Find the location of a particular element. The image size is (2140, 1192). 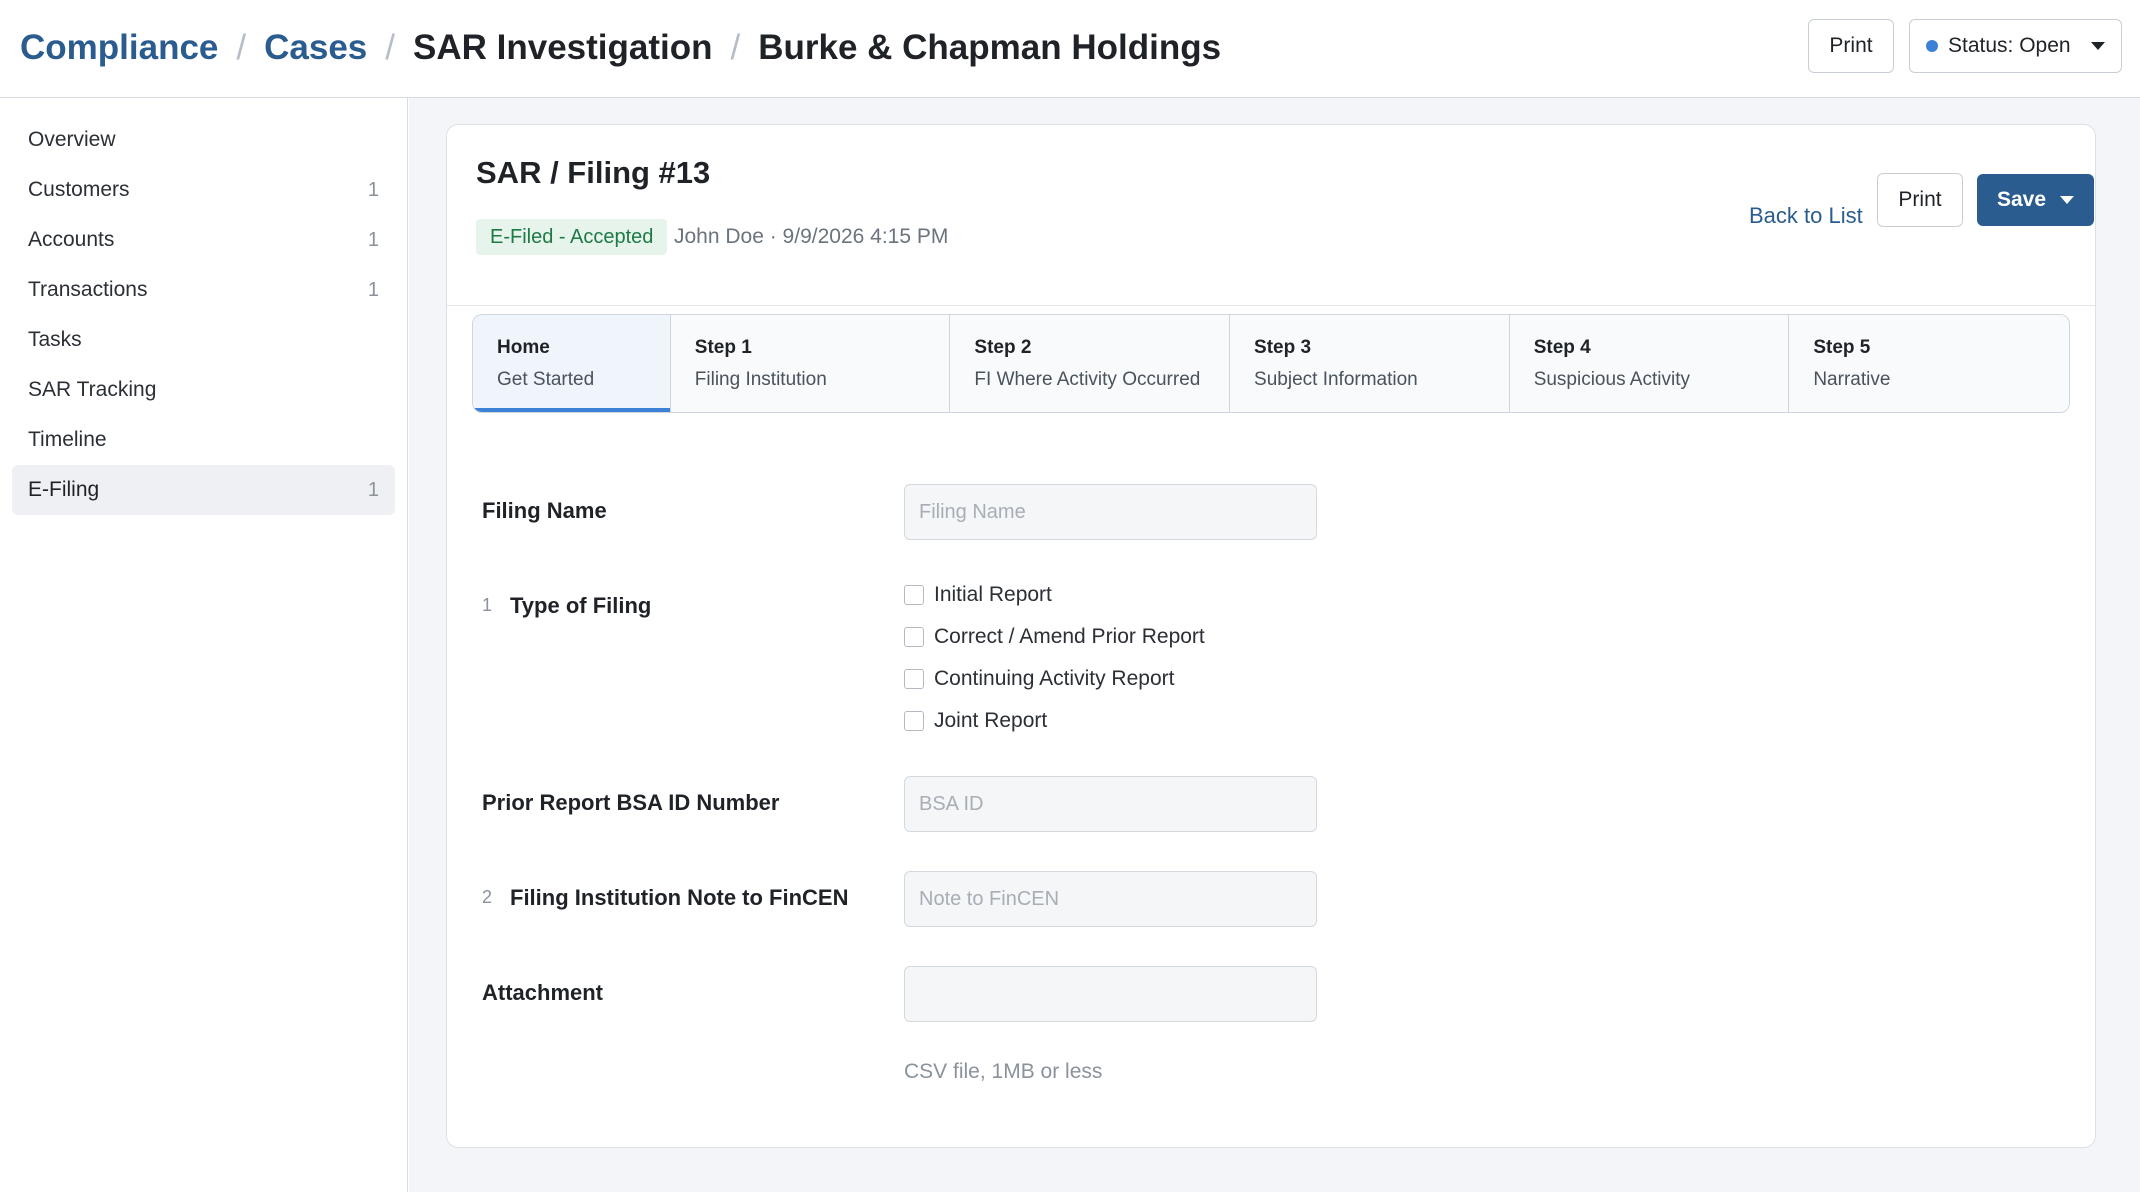

step-number: Home is located at coordinates (523, 347).